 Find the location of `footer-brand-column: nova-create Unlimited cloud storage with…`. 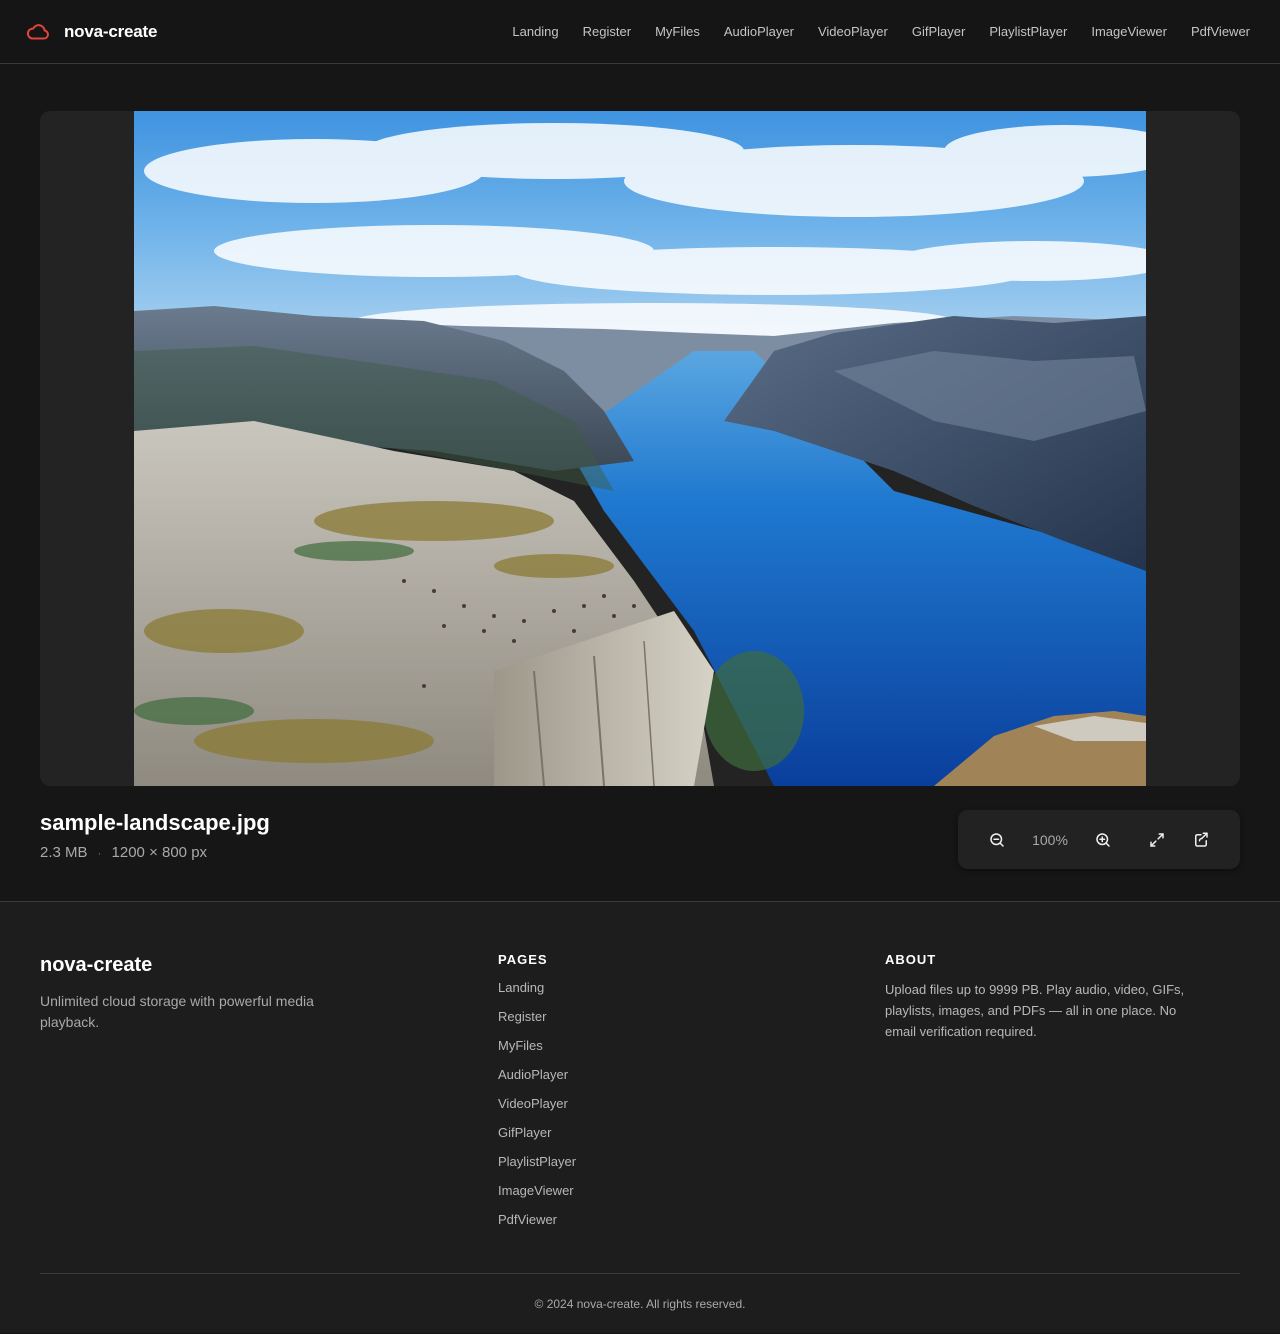

footer-brand-column: nova-create Unlimited cloud storage with… is located at coordinates (269, 1112).